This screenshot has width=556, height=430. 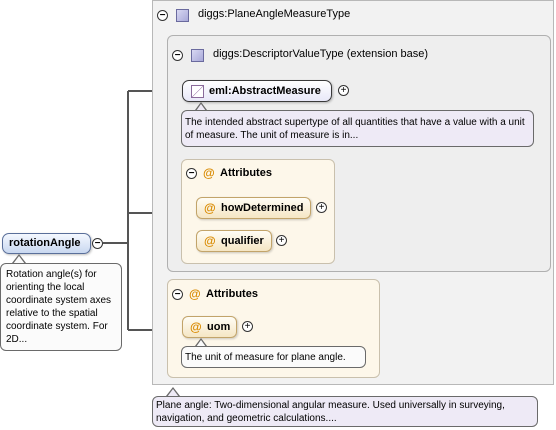 I want to click on expand-abstract-button: +, so click(x=343, y=90).